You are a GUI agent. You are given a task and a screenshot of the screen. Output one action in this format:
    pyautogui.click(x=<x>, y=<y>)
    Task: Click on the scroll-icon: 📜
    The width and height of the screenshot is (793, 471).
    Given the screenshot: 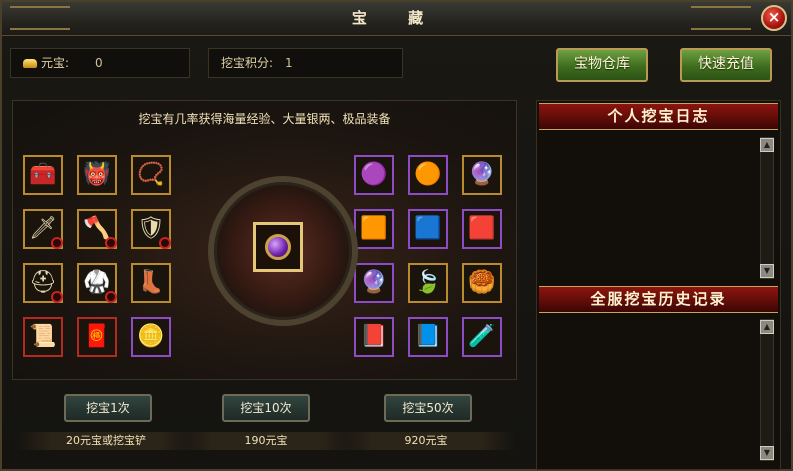 What is the action you would take?
    pyautogui.click(x=43, y=336)
    